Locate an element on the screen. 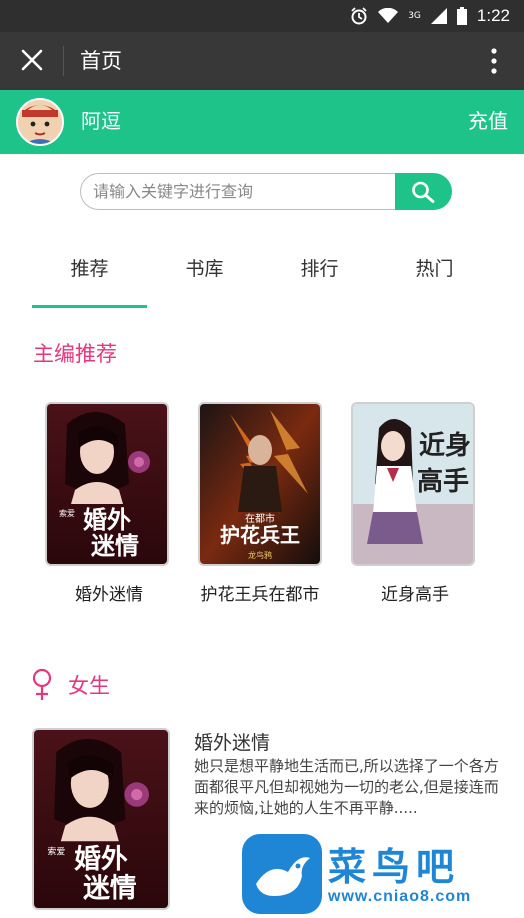  search-input: 请输入关键字进行查询 is located at coordinates (238, 191).